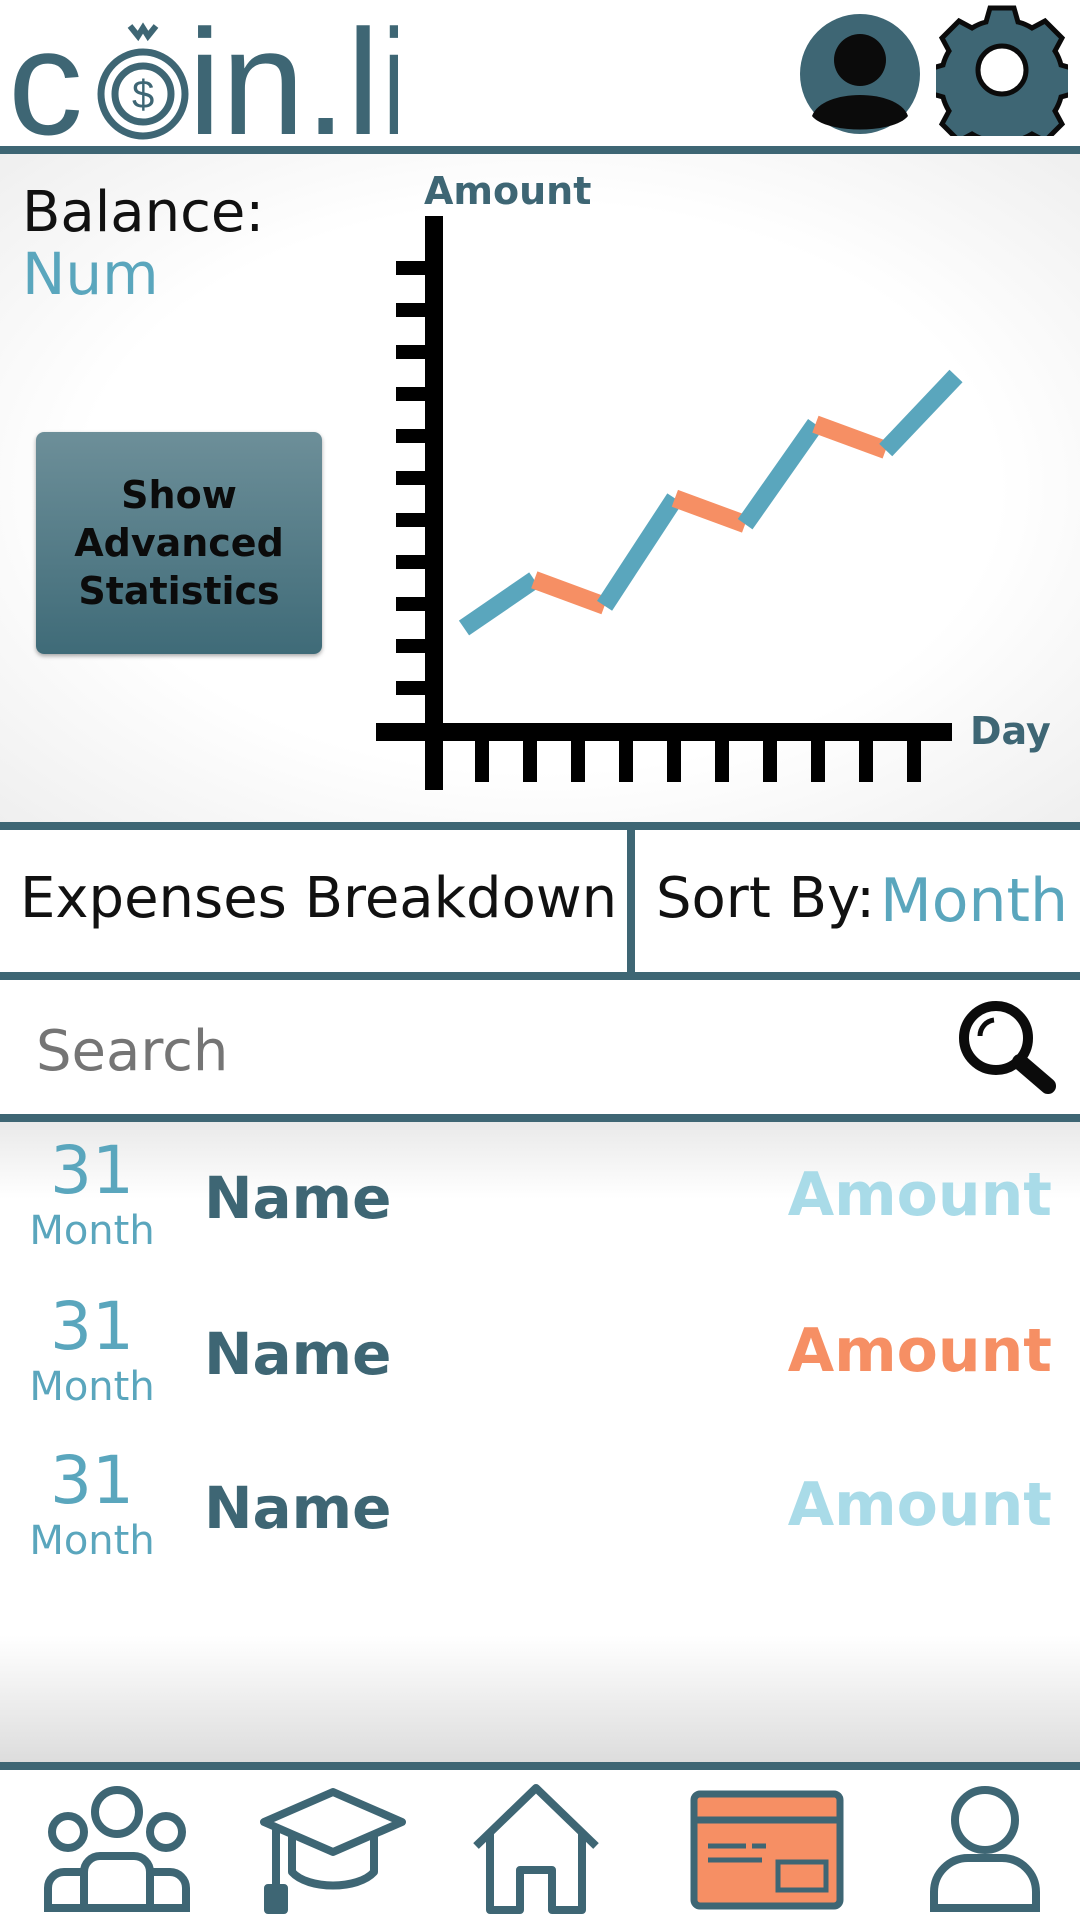 This screenshot has width=1080, height=1920. I want to click on group-icon, so click(117, 1849).